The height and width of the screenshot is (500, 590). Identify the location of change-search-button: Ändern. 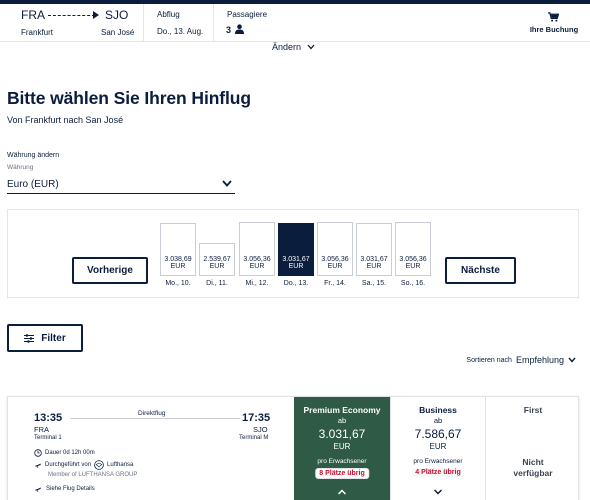
(293, 47).